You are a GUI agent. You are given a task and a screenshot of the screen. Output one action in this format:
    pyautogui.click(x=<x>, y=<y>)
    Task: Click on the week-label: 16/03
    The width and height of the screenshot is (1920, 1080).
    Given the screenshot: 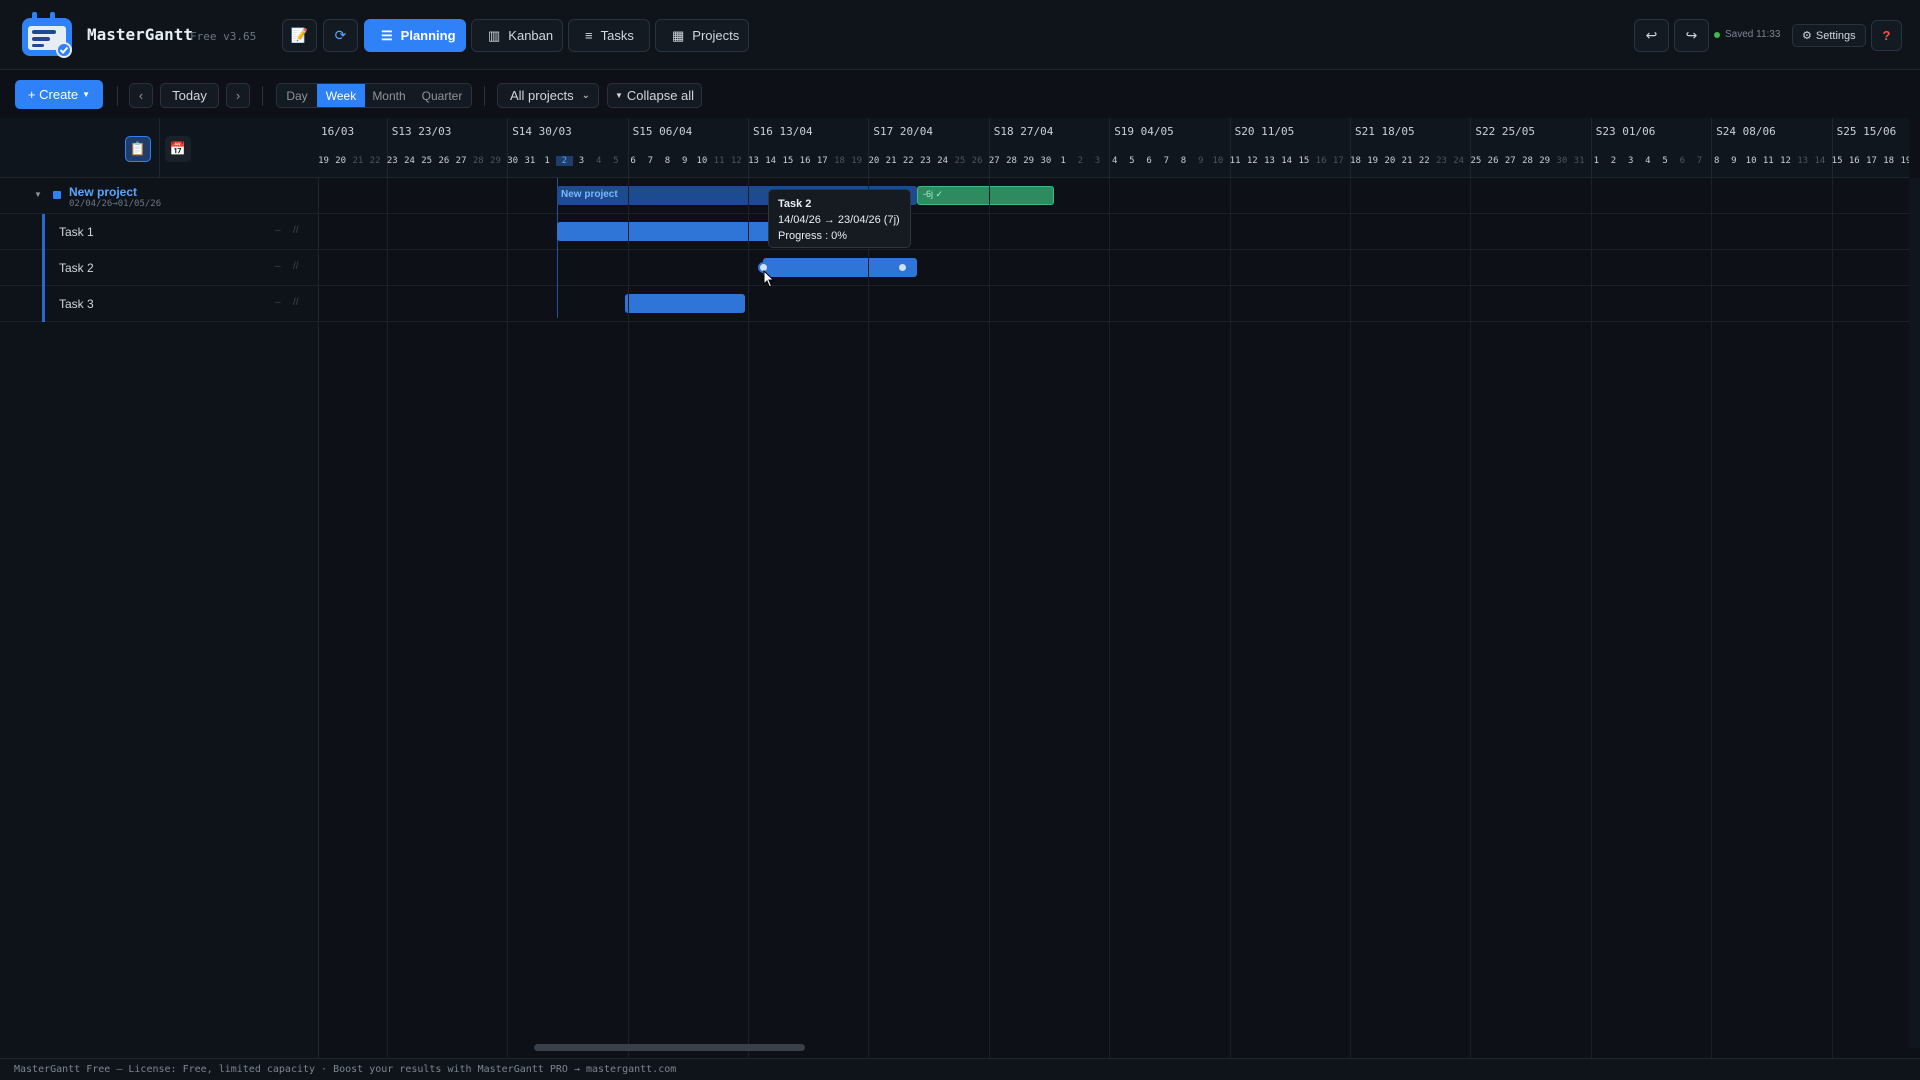 What is the action you would take?
    pyautogui.click(x=338, y=131)
    